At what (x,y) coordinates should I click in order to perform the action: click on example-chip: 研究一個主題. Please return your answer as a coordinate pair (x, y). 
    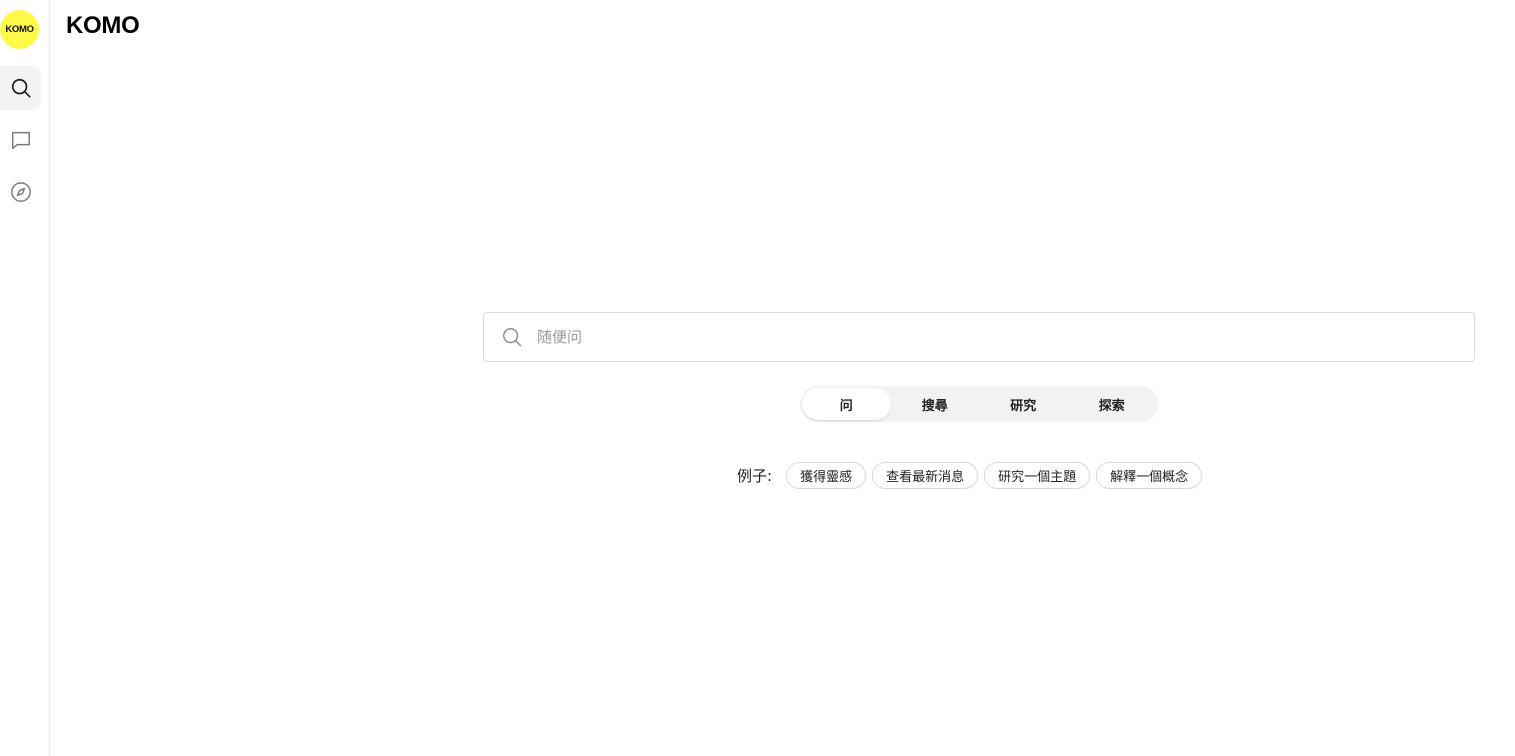
    Looking at the image, I should click on (1037, 475).